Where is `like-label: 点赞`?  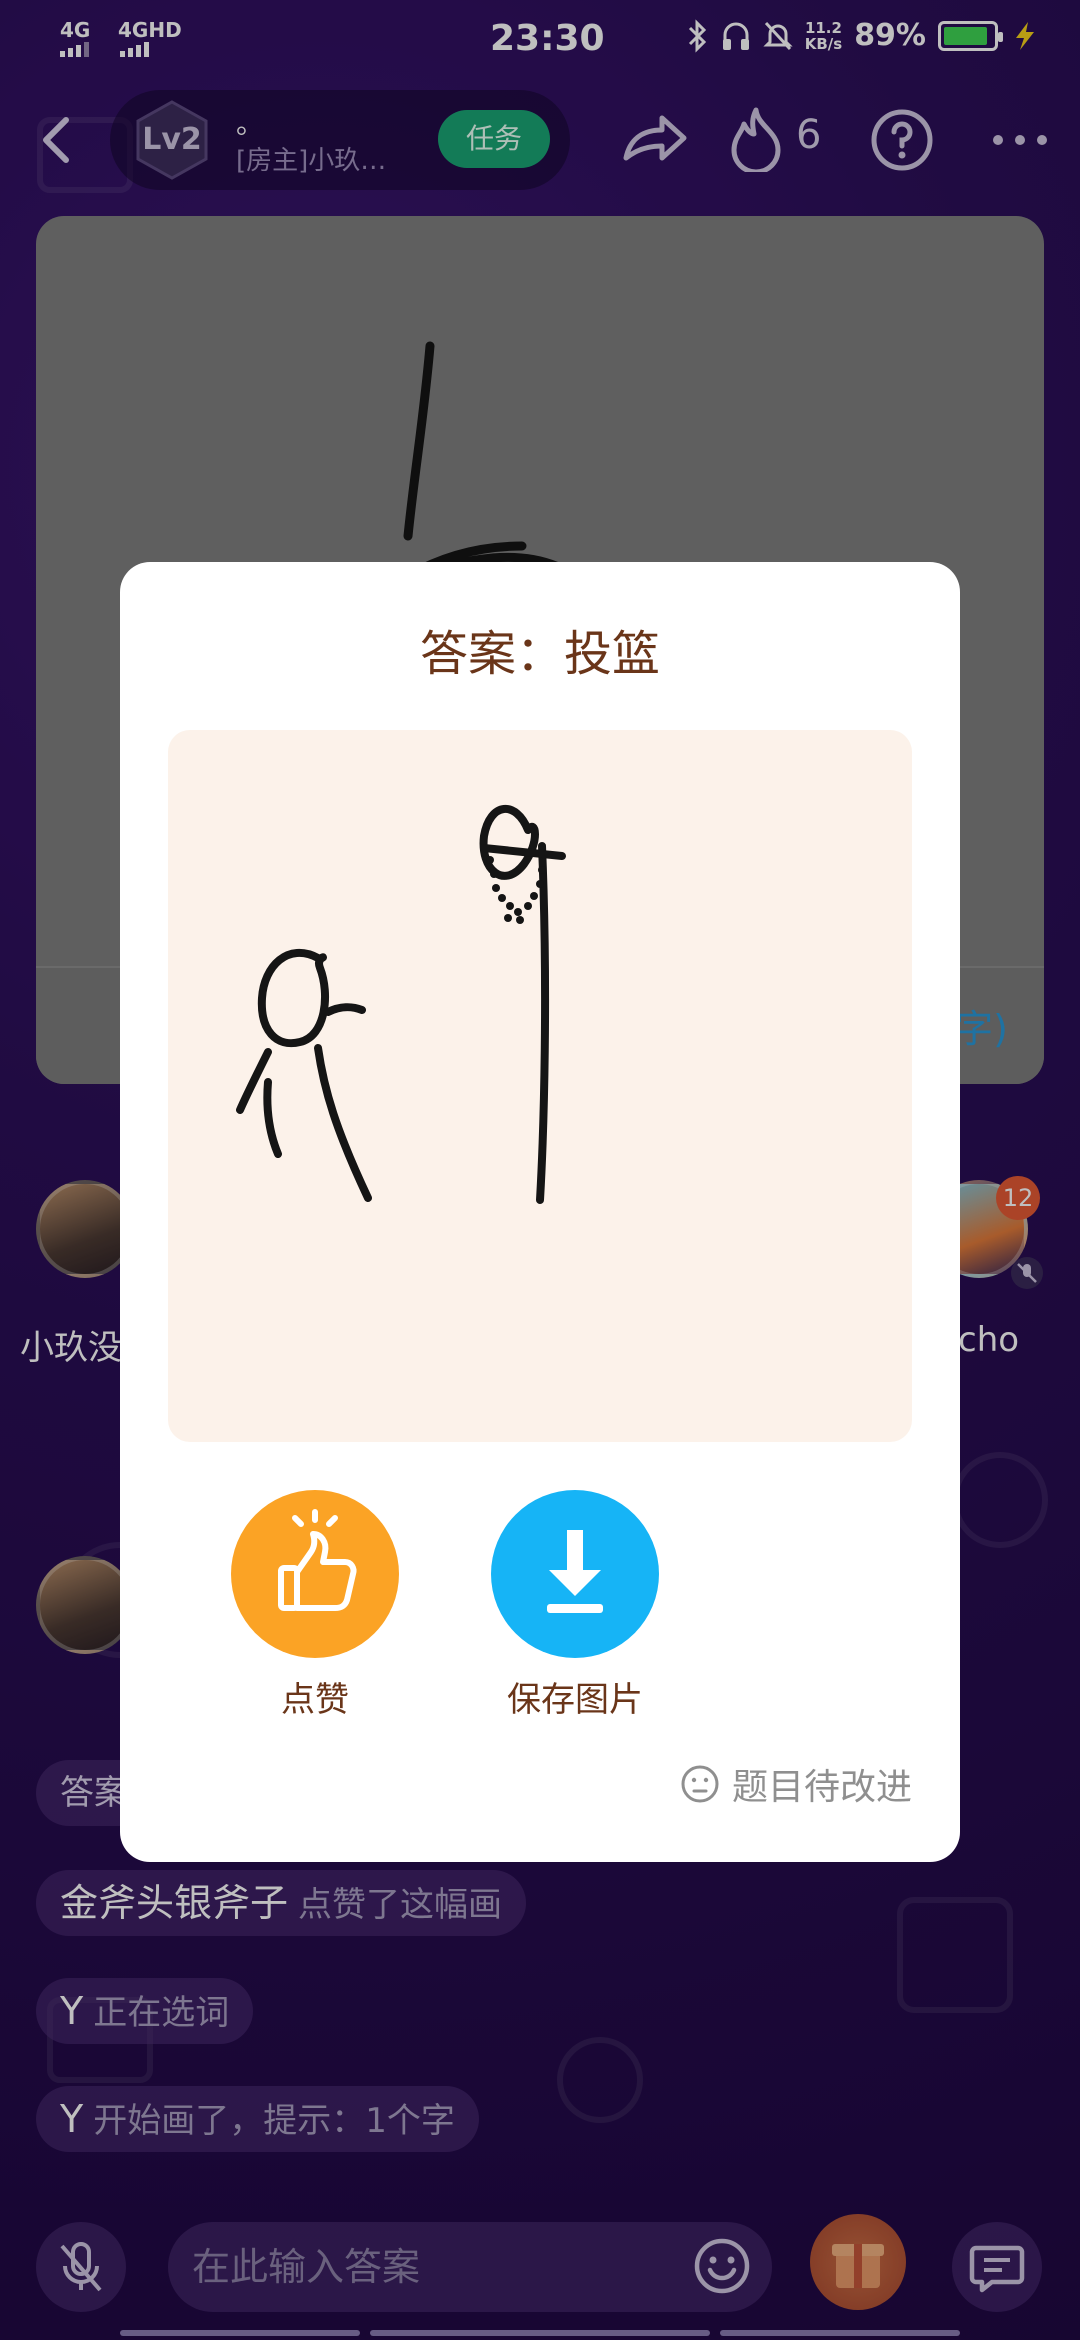 like-label: 点赞 is located at coordinates (315, 1700).